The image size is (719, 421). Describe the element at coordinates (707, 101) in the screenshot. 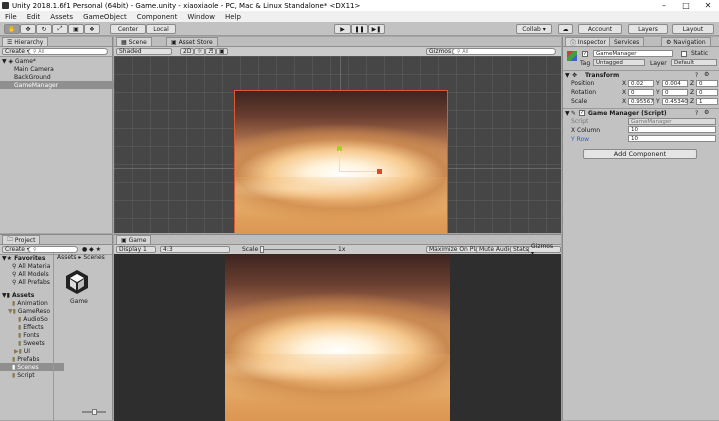

I see `scale-z-field: 1` at that location.